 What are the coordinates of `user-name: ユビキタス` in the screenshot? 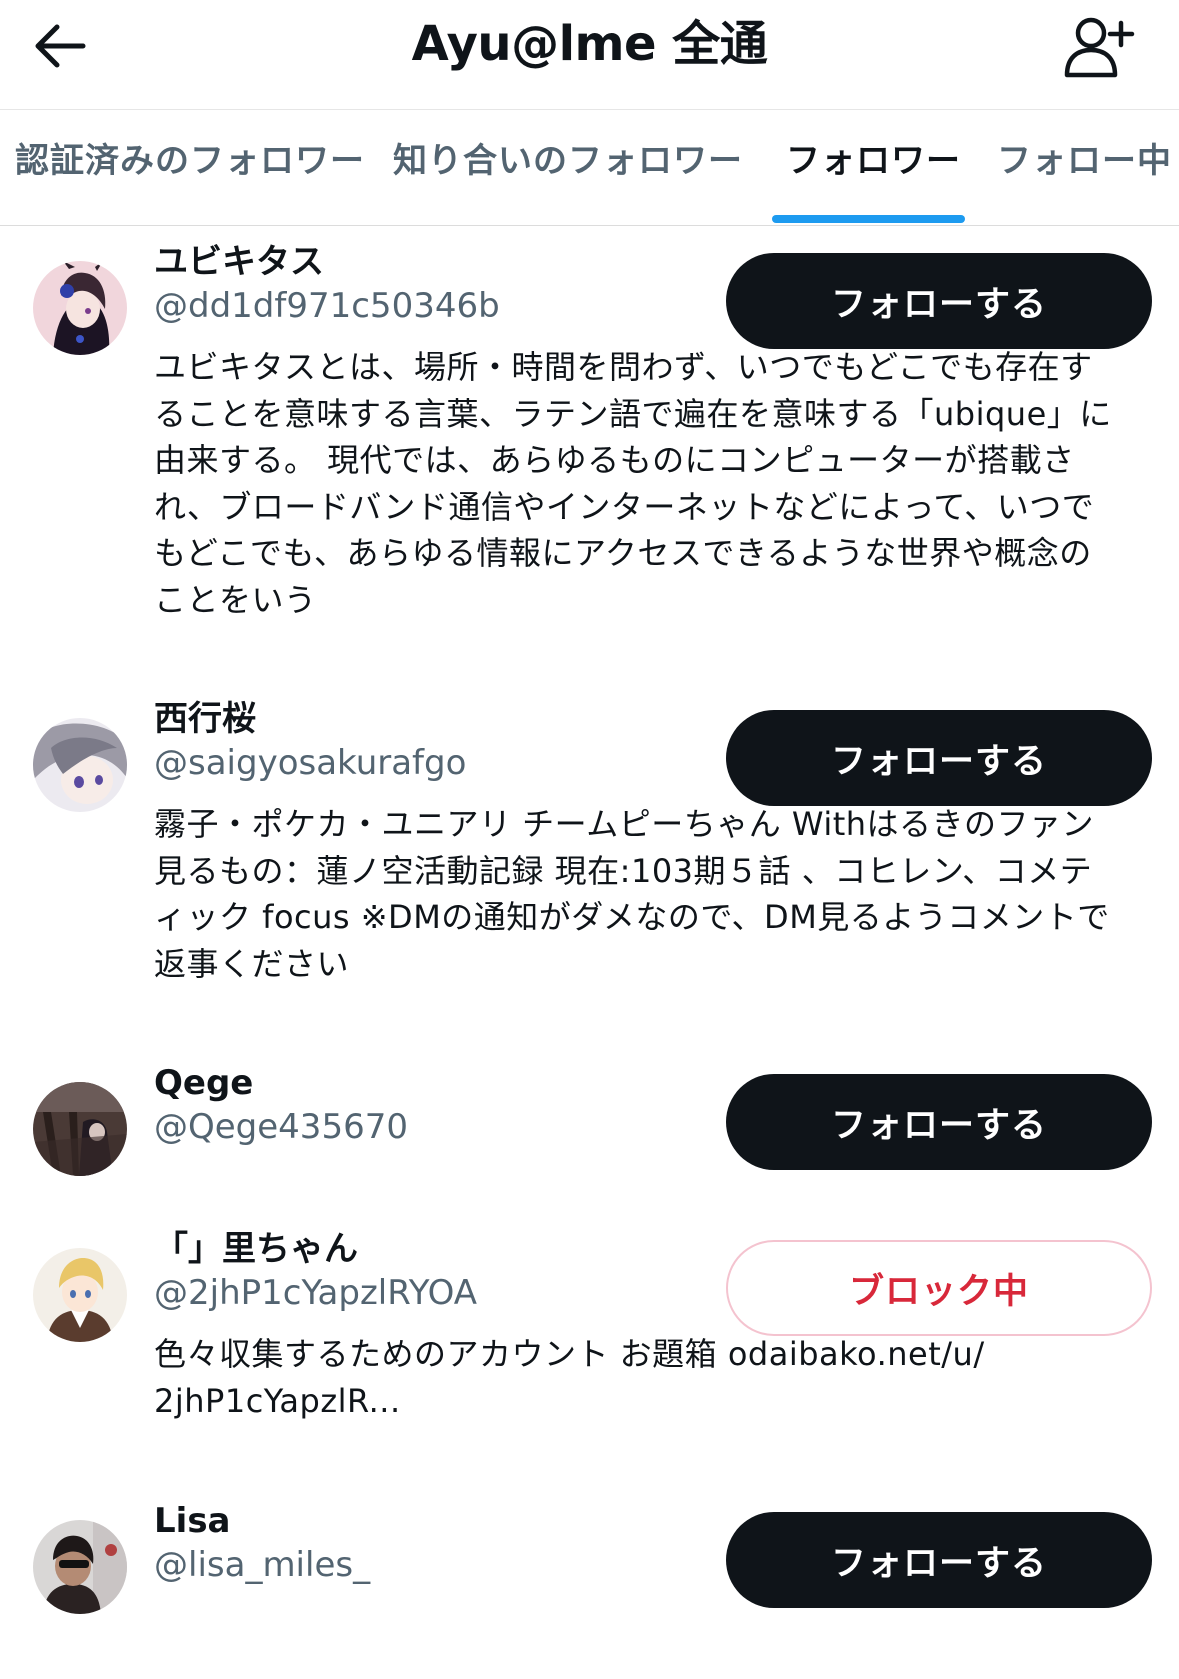 It's located at (239, 262).